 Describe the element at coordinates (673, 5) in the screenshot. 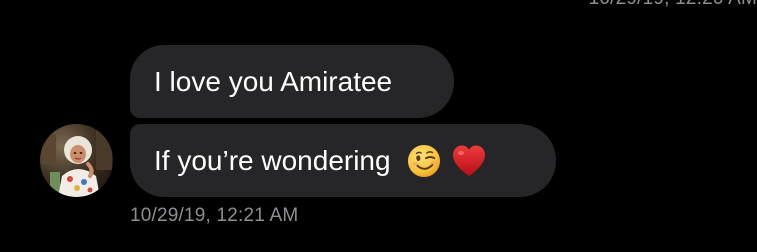

I see `top-timestamp: 10/29/19, 12:20 AM` at that location.